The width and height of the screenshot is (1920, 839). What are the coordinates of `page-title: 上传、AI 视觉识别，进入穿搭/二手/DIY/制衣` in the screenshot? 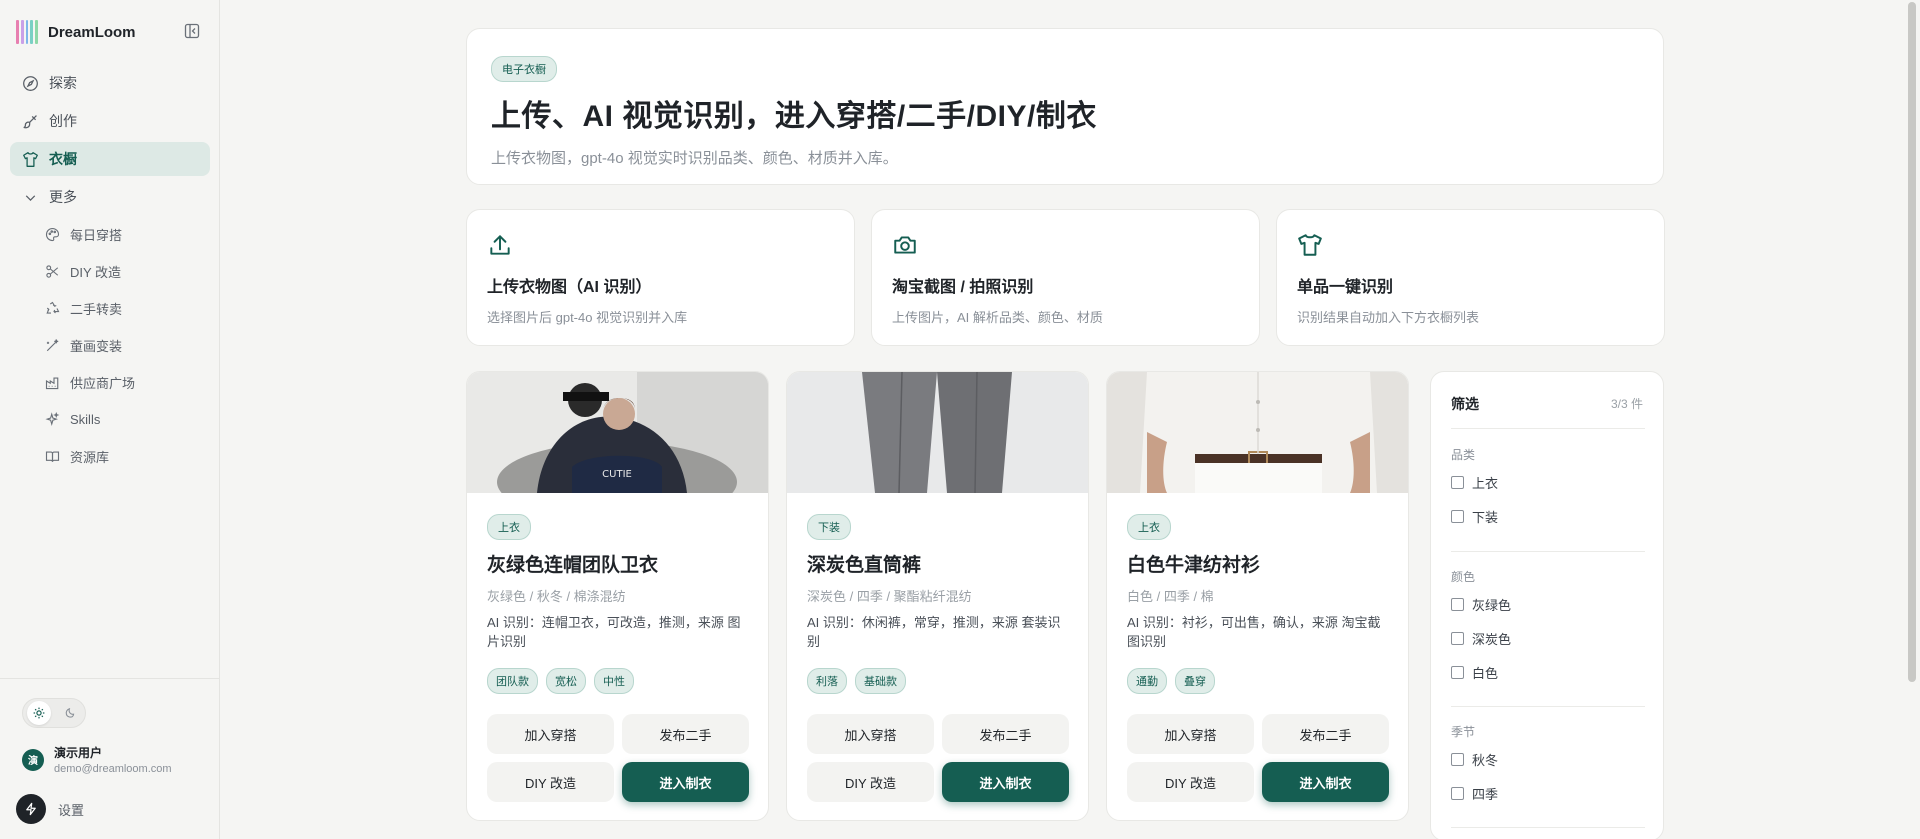 It's located at (794, 116).